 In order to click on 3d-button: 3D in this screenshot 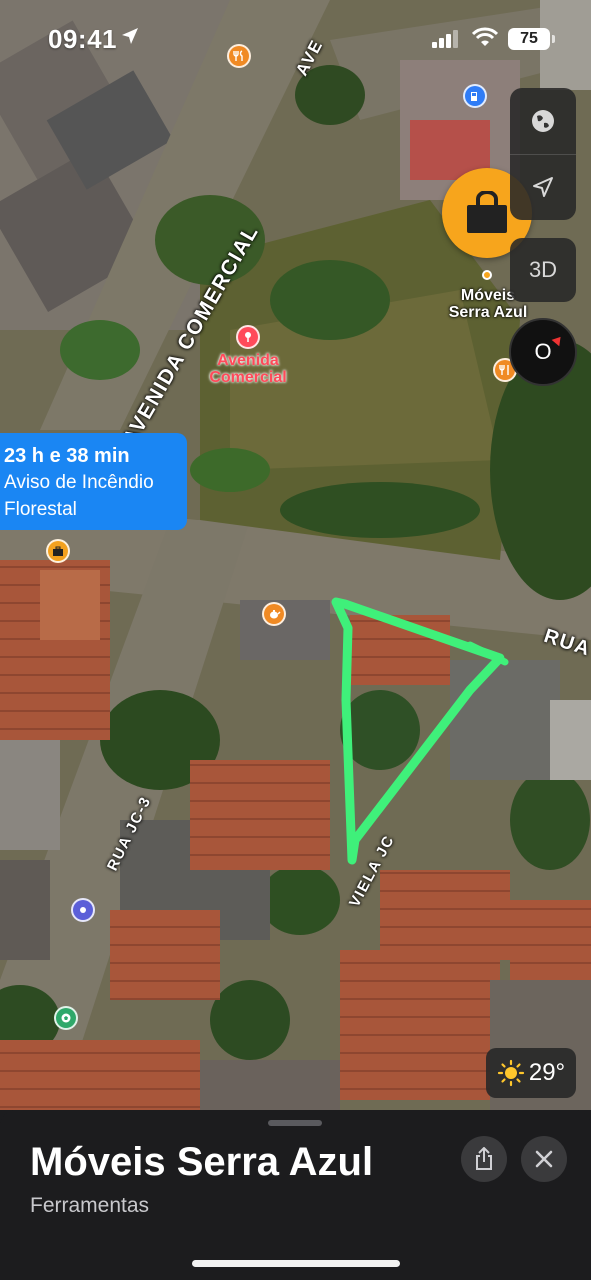, I will do `click(543, 270)`.